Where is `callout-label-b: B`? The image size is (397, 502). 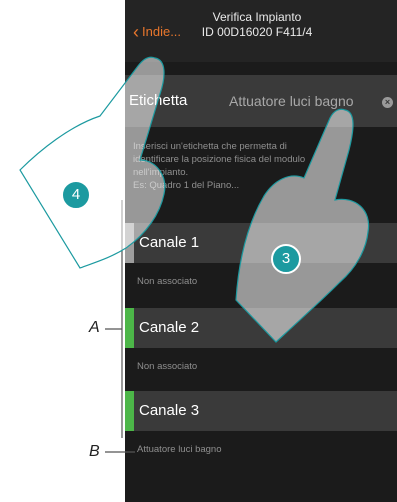 callout-label-b: B is located at coordinates (94, 451).